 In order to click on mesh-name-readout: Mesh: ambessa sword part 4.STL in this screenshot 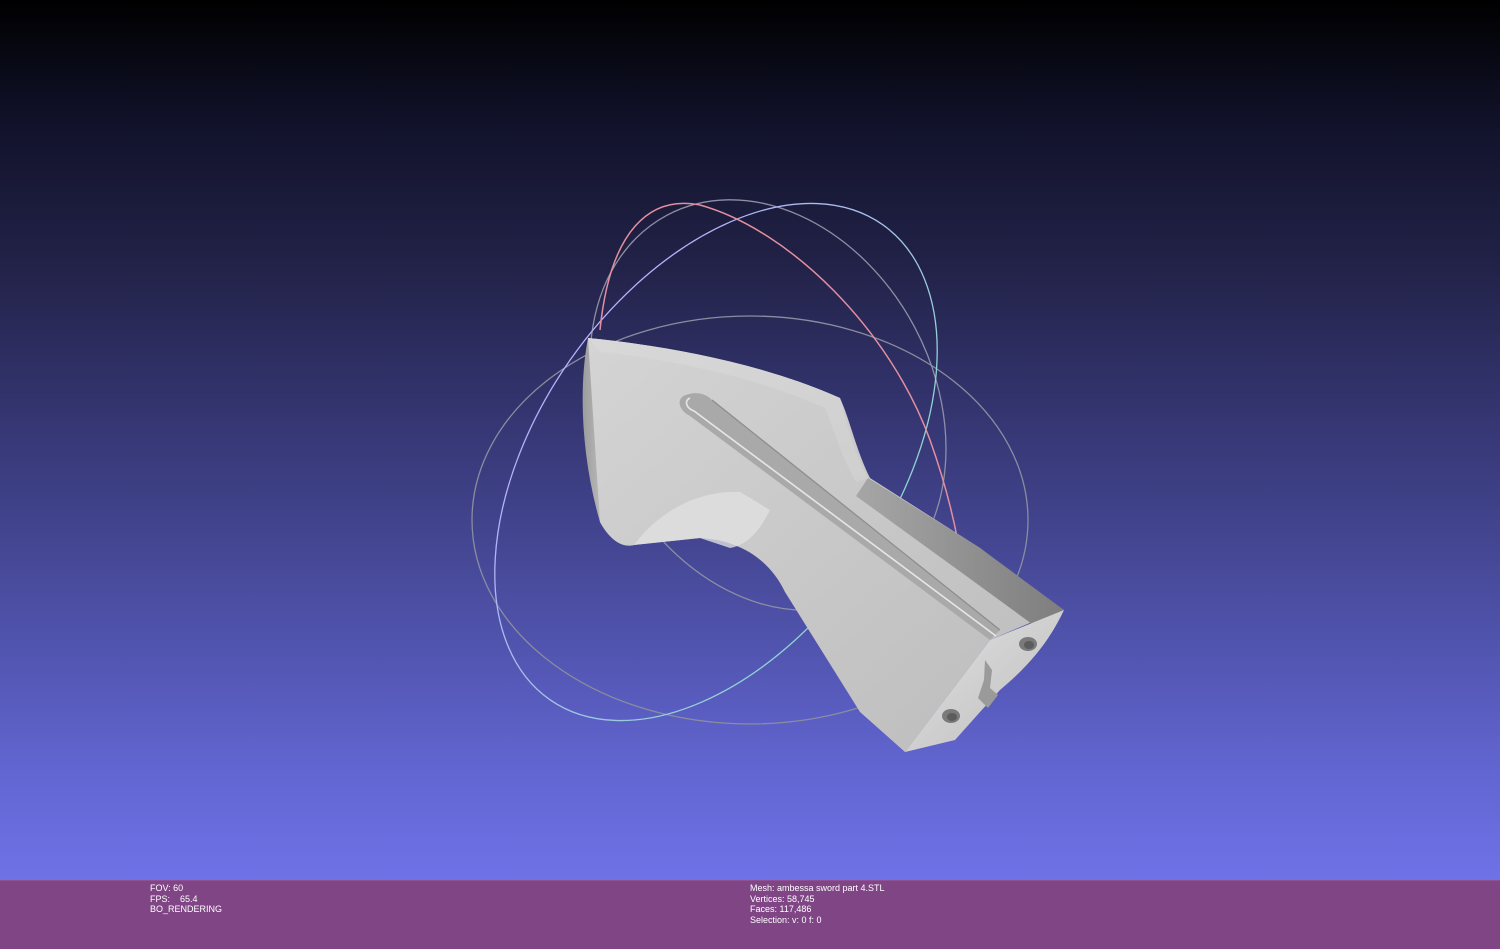, I will do `click(817, 888)`.